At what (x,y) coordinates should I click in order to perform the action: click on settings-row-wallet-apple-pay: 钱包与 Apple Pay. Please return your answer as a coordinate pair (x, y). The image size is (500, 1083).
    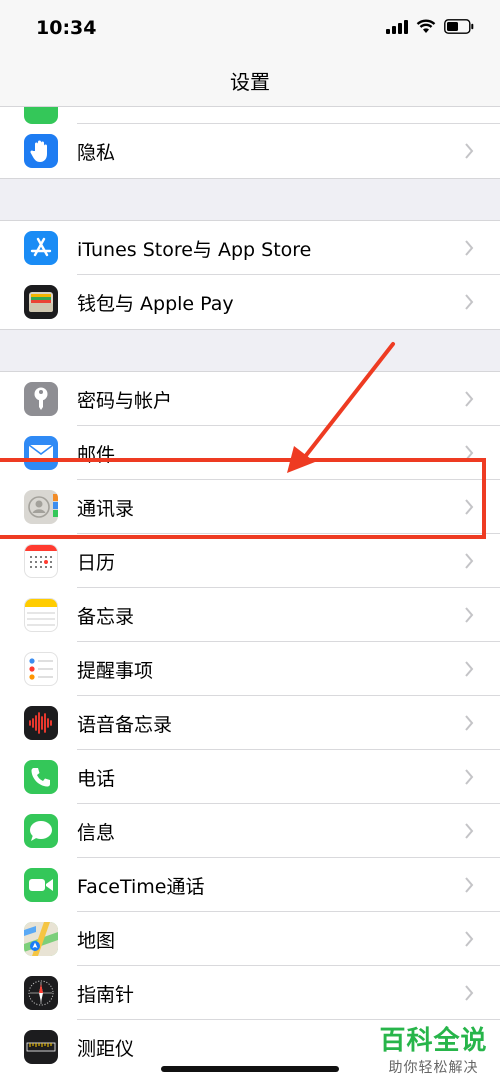
    Looking at the image, I should click on (250, 302).